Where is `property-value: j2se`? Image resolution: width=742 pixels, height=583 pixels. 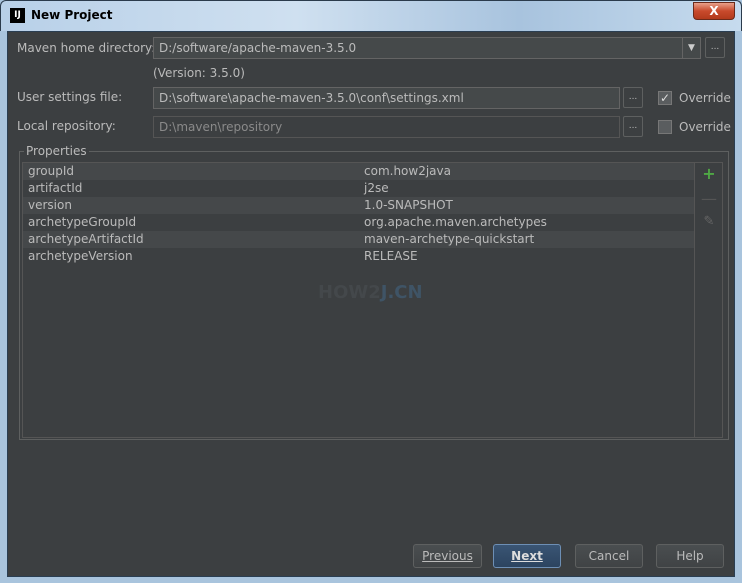
property-value: j2se is located at coordinates (376, 188).